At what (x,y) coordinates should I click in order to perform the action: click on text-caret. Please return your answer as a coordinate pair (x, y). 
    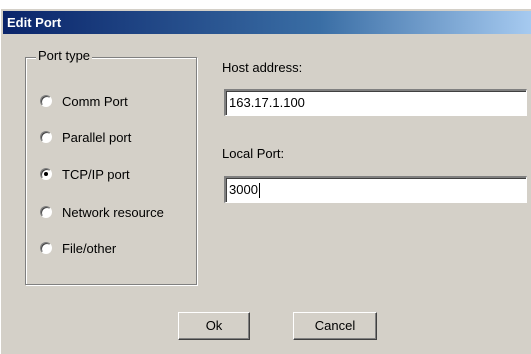
    Looking at the image, I should click on (259, 191).